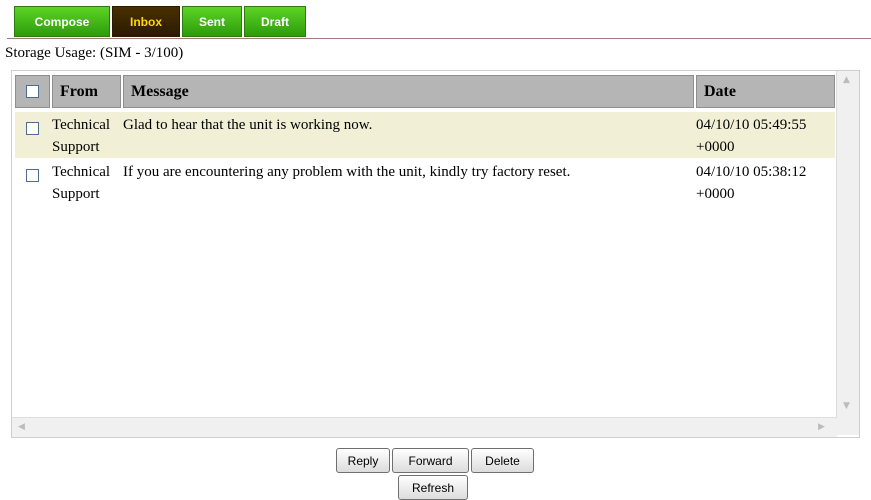 This screenshot has height=500, width=871. What do you see at coordinates (439, 38) in the screenshot?
I see `tab-divider` at bounding box center [439, 38].